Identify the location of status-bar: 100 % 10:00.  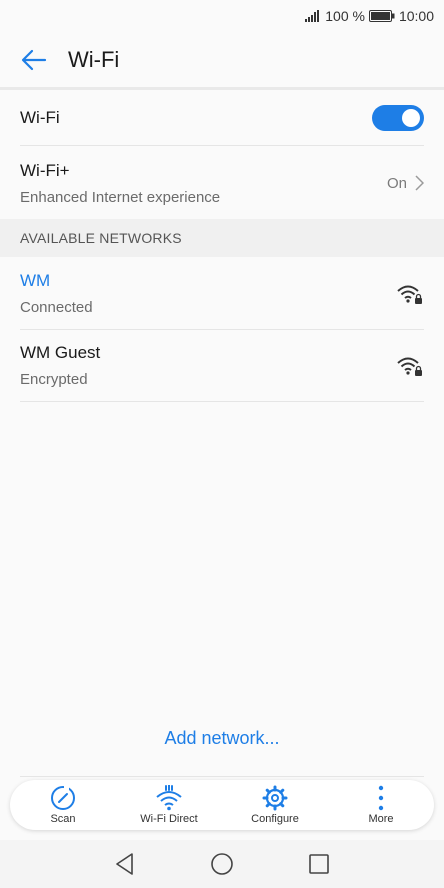
(222, 16).